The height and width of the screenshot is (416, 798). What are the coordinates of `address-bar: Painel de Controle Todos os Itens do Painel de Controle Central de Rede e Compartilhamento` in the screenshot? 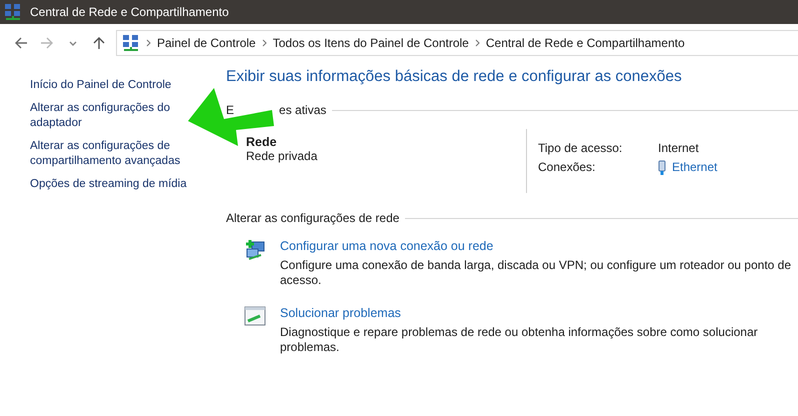 It's located at (457, 43).